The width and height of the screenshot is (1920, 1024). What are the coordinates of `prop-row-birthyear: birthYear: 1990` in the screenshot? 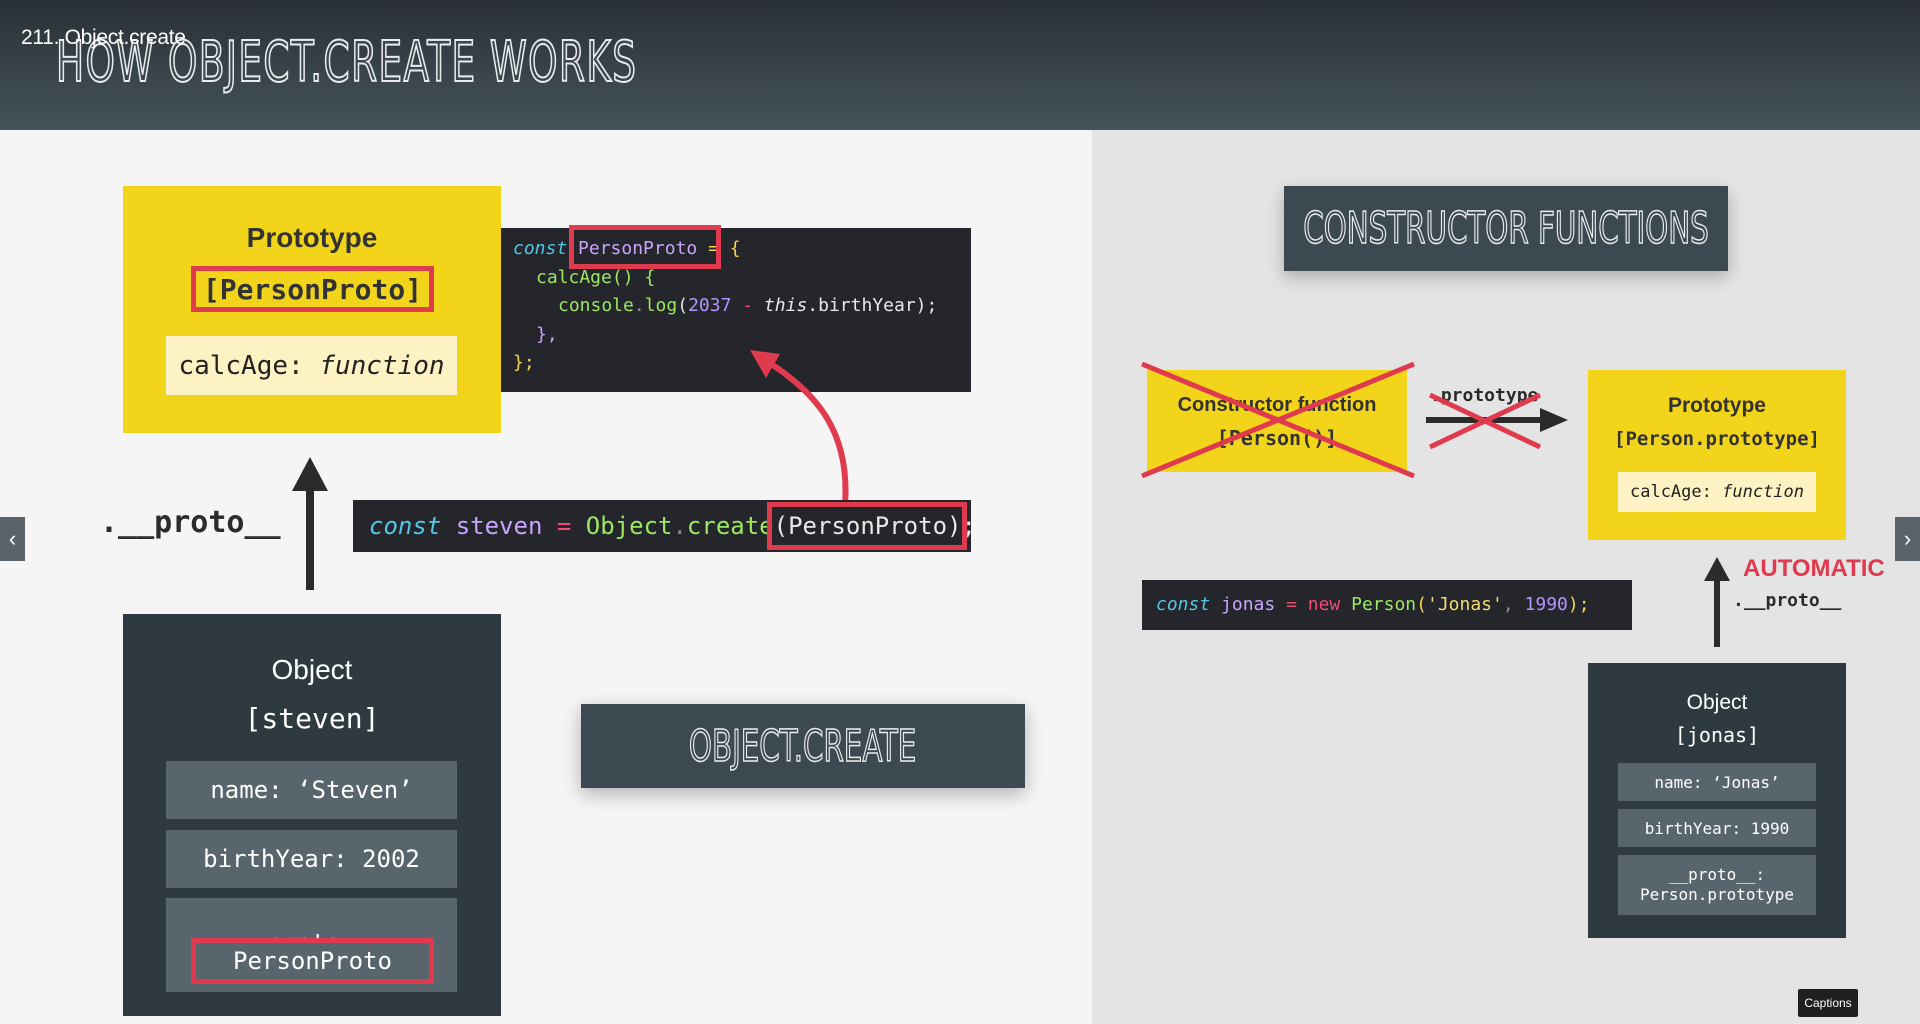 It's located at (1717, 828).